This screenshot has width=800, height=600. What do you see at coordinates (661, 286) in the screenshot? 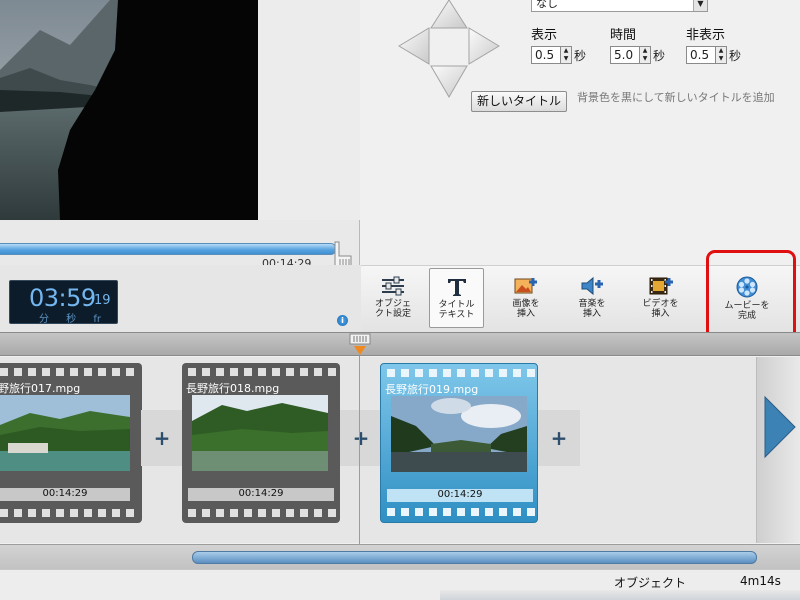
I see `insert-video-icon` at bounding box center [661, 286].